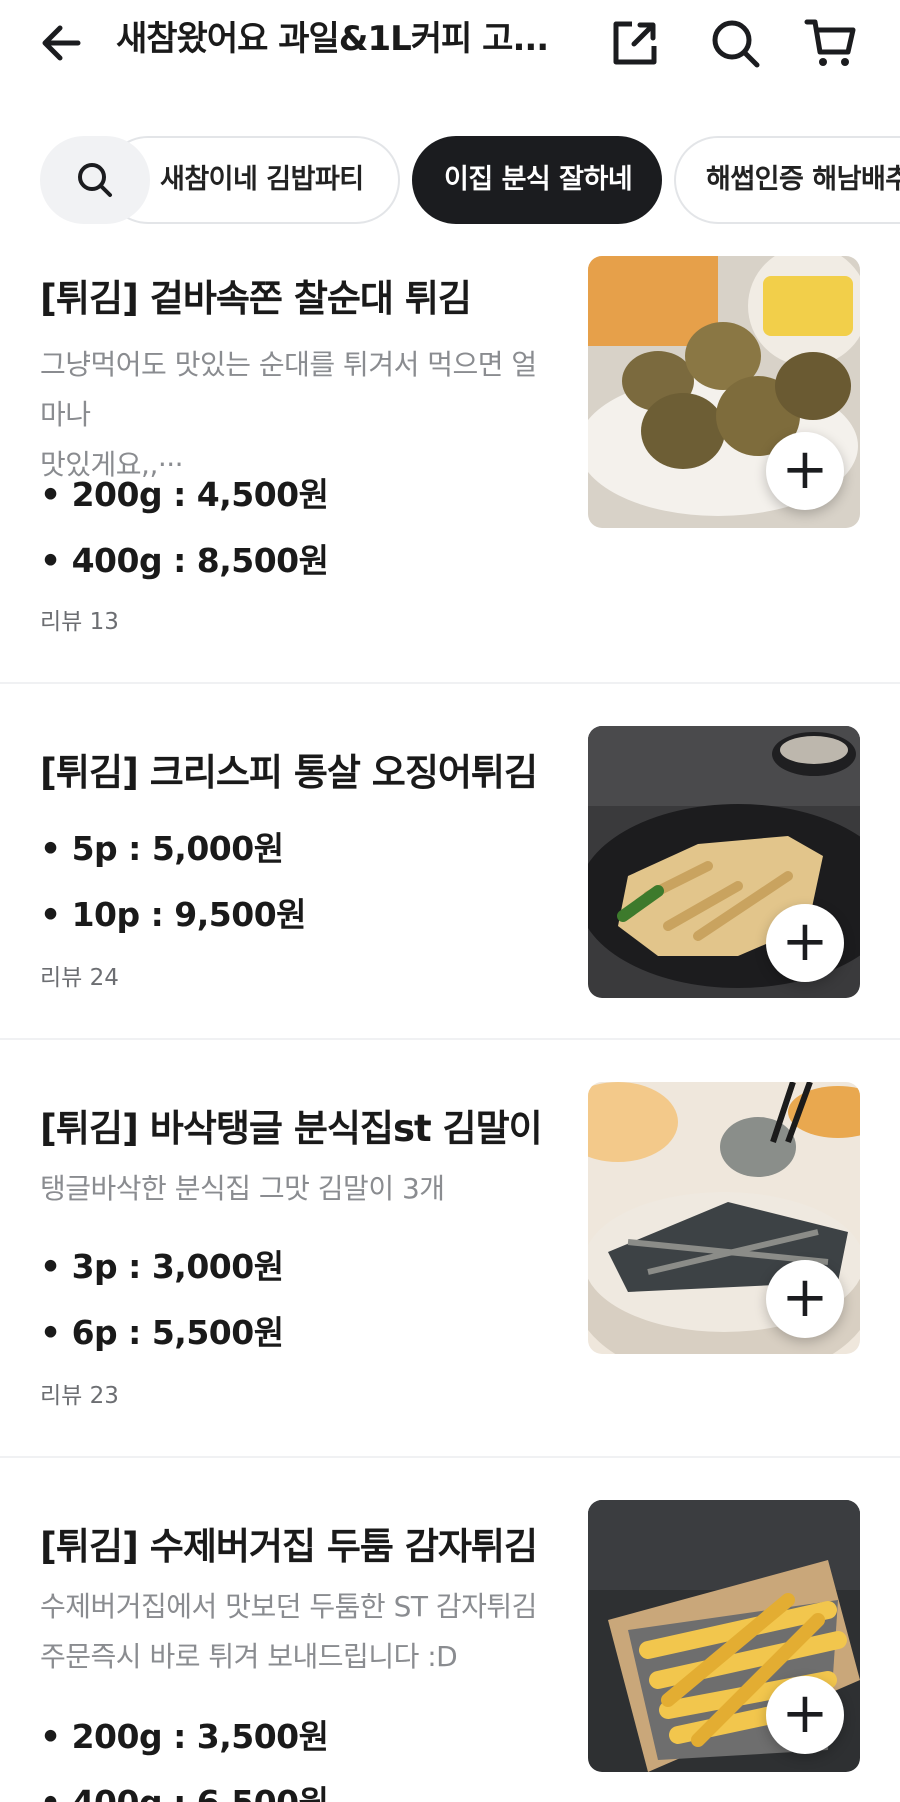 The width and height of the screenshot is (900, 1802). What do you see at coordinates (288, 389) in the screenshot?
I see `description-line: 그냥먹어도 맛있는 순대를 튀겨서 먹으면 얼마나` at bounding box center [288, 389].